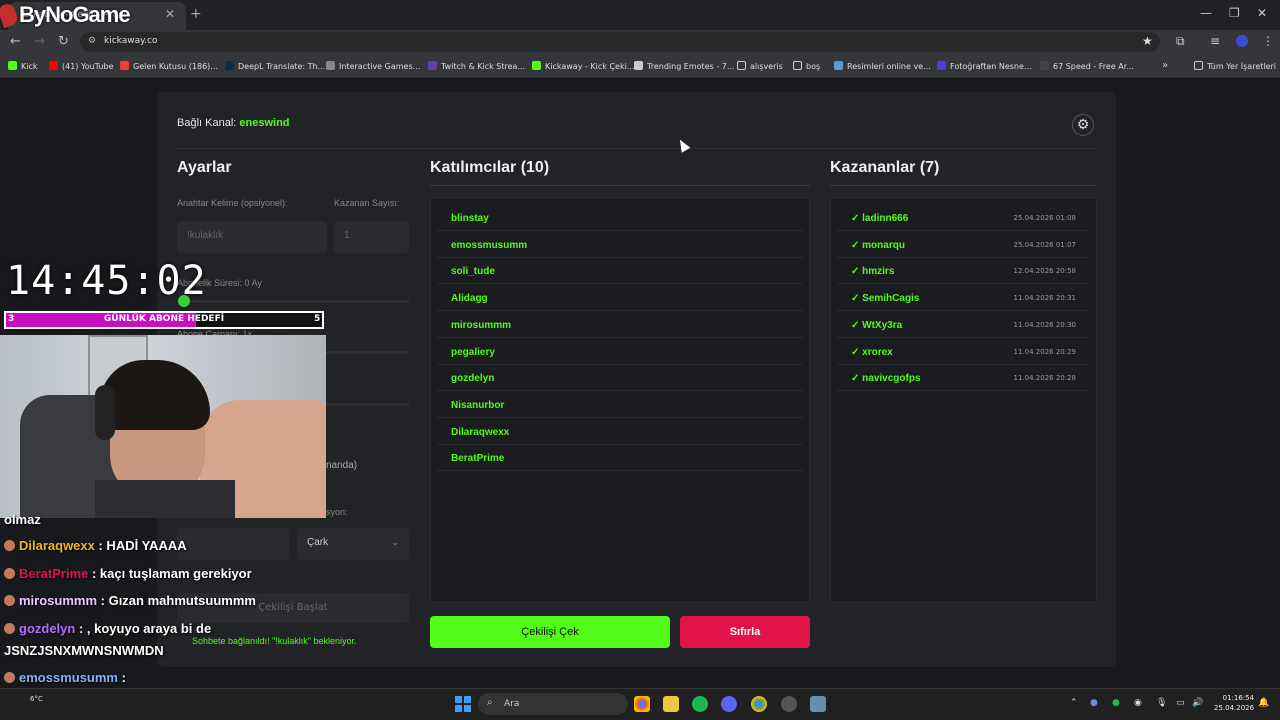  Describe the element at coordinates (10, 15) in the screenshot. I see `pin-icon` at that location.